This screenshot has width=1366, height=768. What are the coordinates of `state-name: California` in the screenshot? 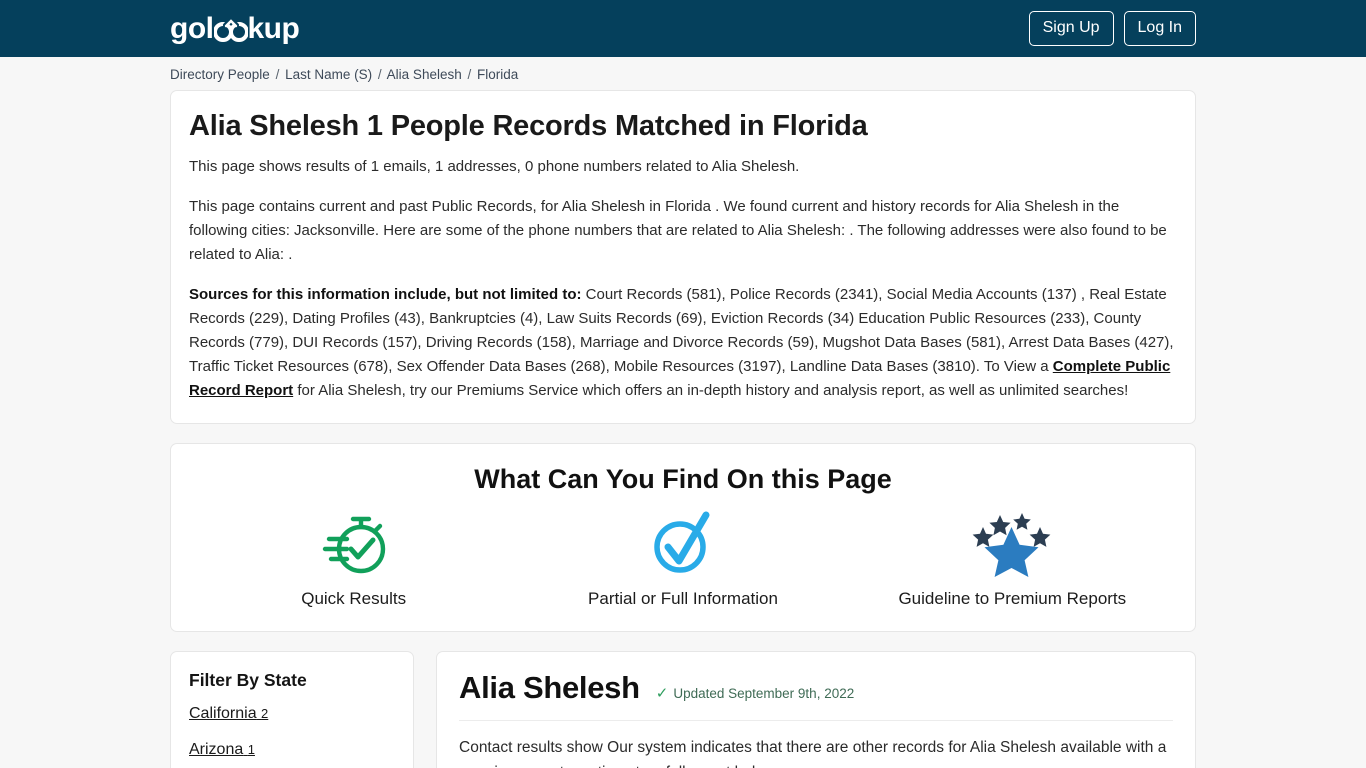 It's located at (223, 713).